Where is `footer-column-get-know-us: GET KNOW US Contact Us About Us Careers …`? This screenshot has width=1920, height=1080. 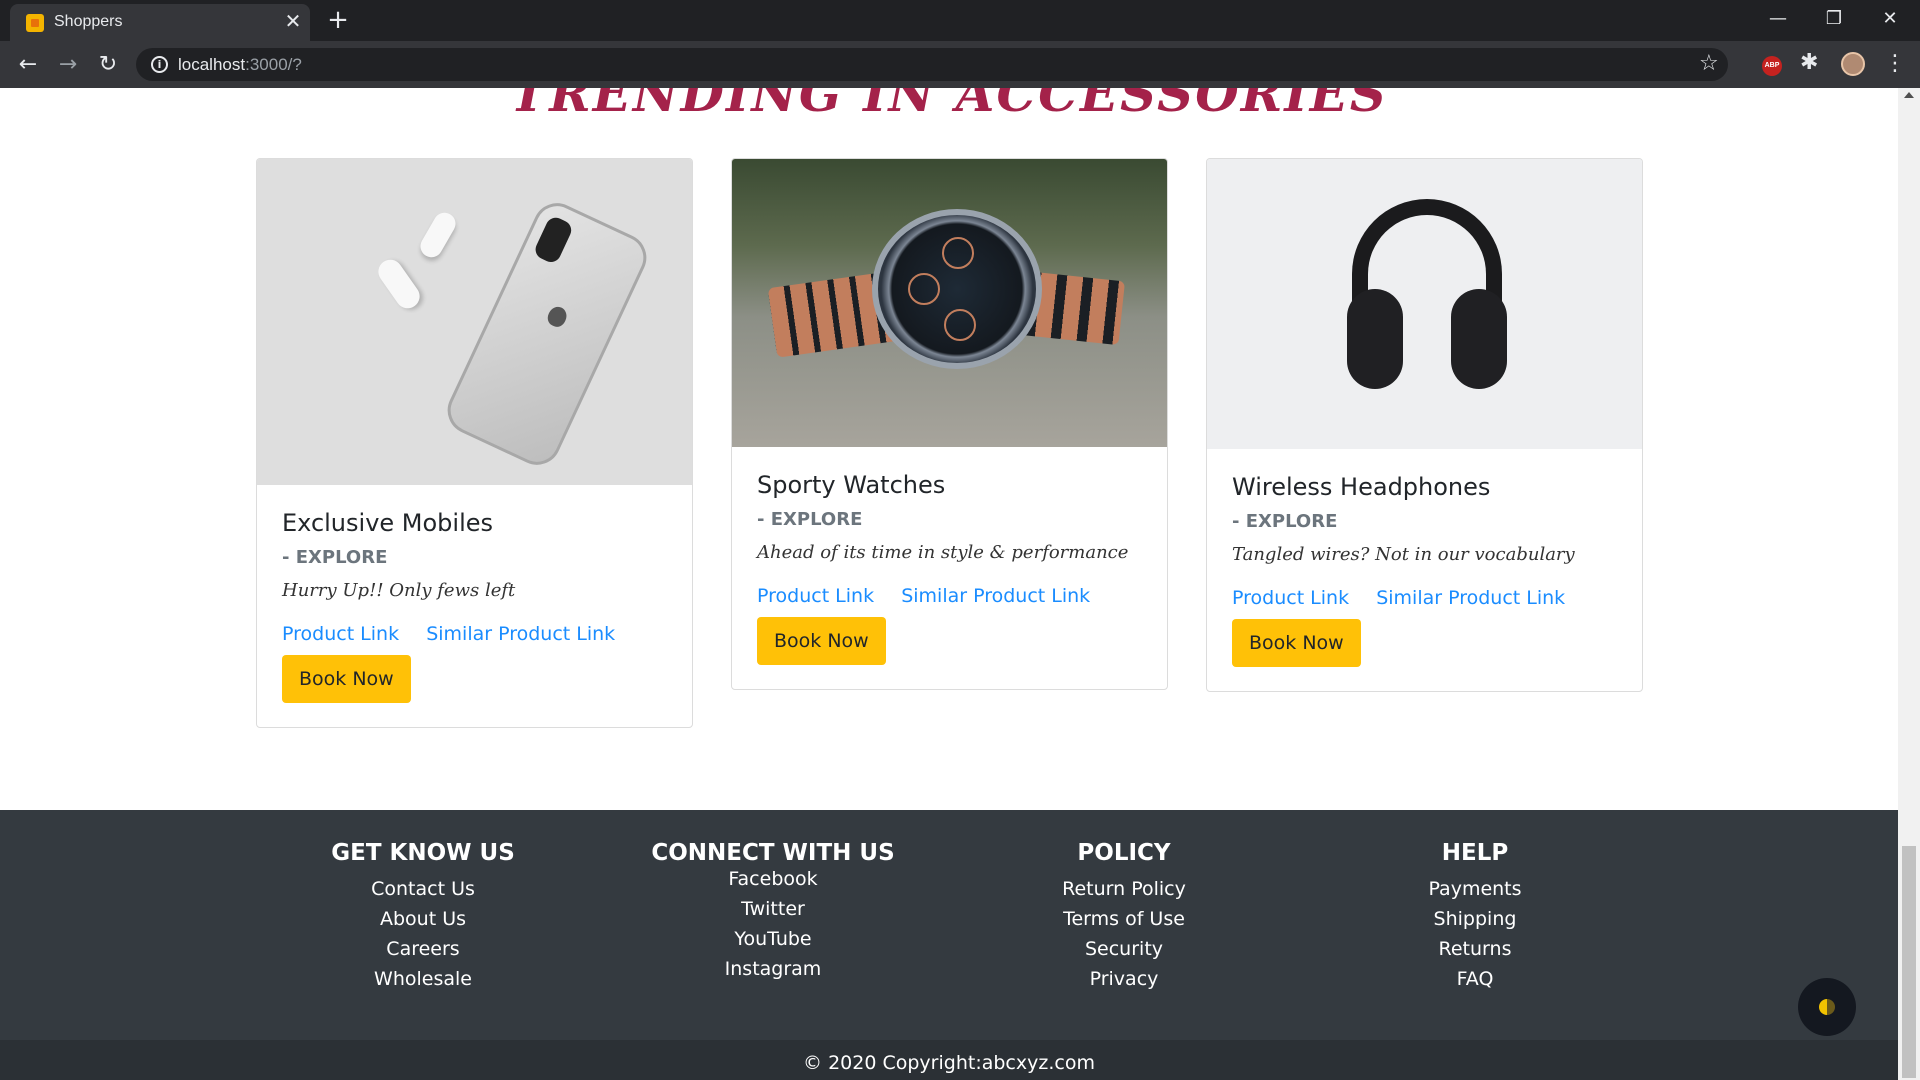 footer-column-get-know-us: GET KNOW US Contact Us About Us Careers … is located at coordinates (423, 902).